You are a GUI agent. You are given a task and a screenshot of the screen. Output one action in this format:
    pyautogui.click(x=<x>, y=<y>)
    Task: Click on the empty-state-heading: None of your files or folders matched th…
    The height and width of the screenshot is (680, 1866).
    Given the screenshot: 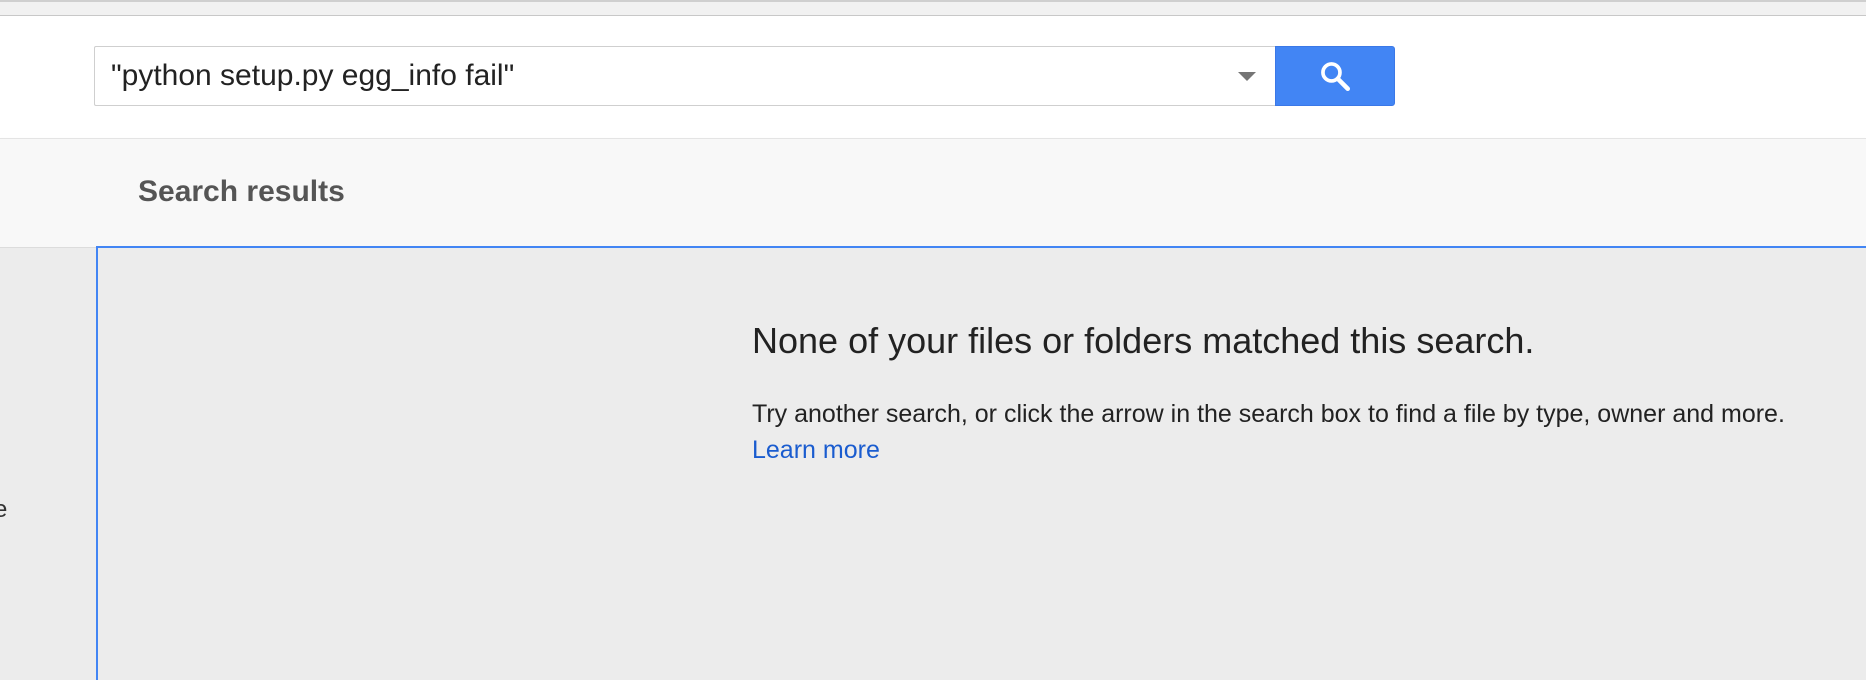 What is the action you would take?
    pyautogui.click(x=1143, y=340)
    